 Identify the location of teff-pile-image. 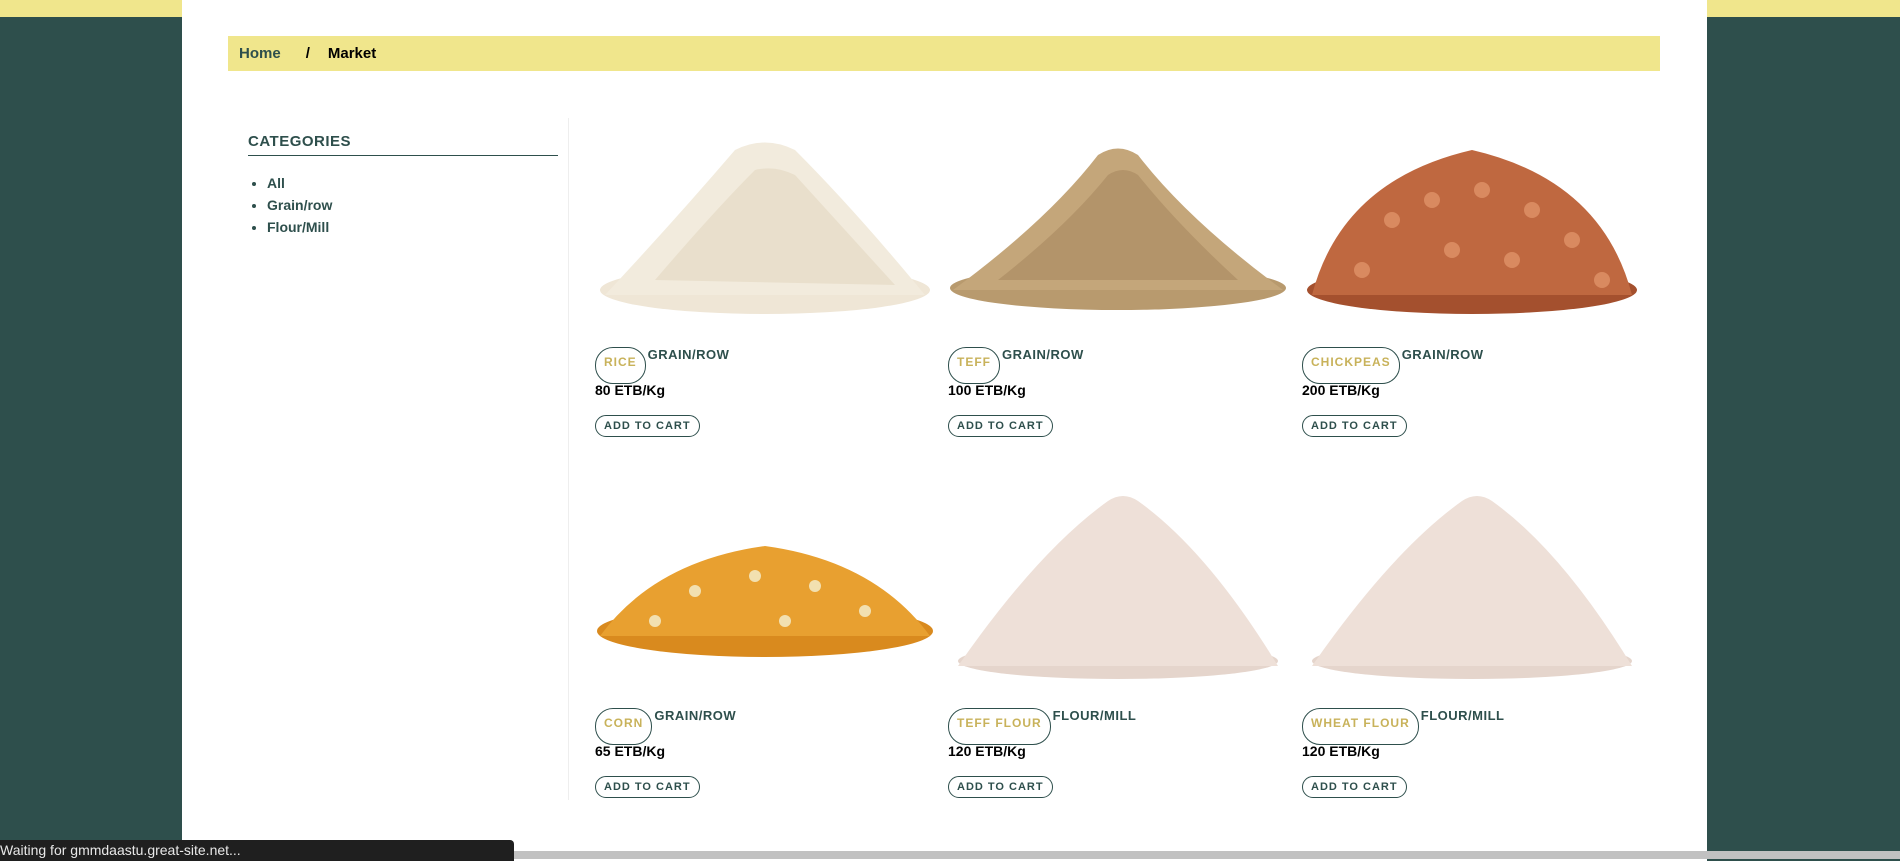
(1118, 229).